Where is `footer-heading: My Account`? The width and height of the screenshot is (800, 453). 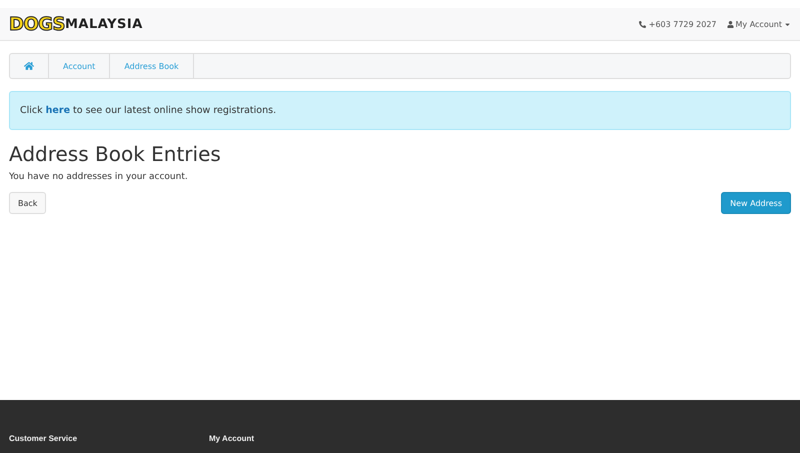 footer-heading: My Account is located at coordinates (232, 438).